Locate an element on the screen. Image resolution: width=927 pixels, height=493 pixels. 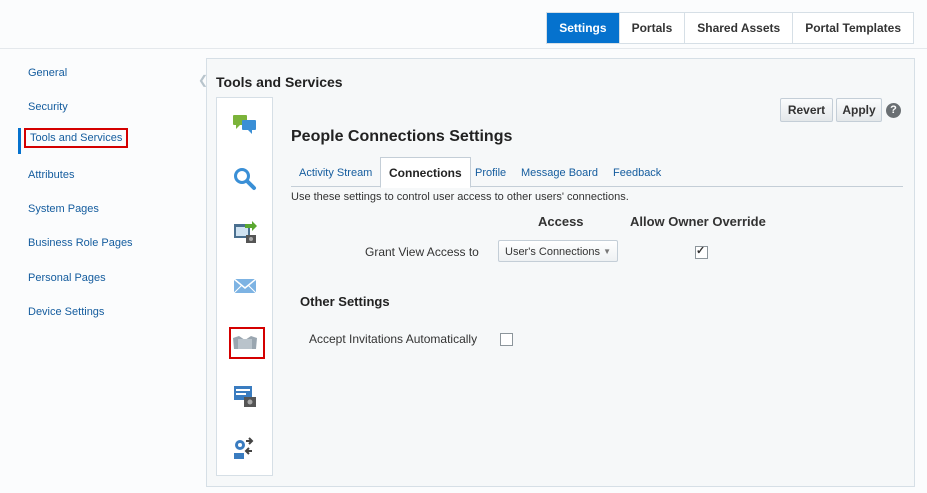
tab-shared-assets: Shared Assets is located at coordinates (738, 28).